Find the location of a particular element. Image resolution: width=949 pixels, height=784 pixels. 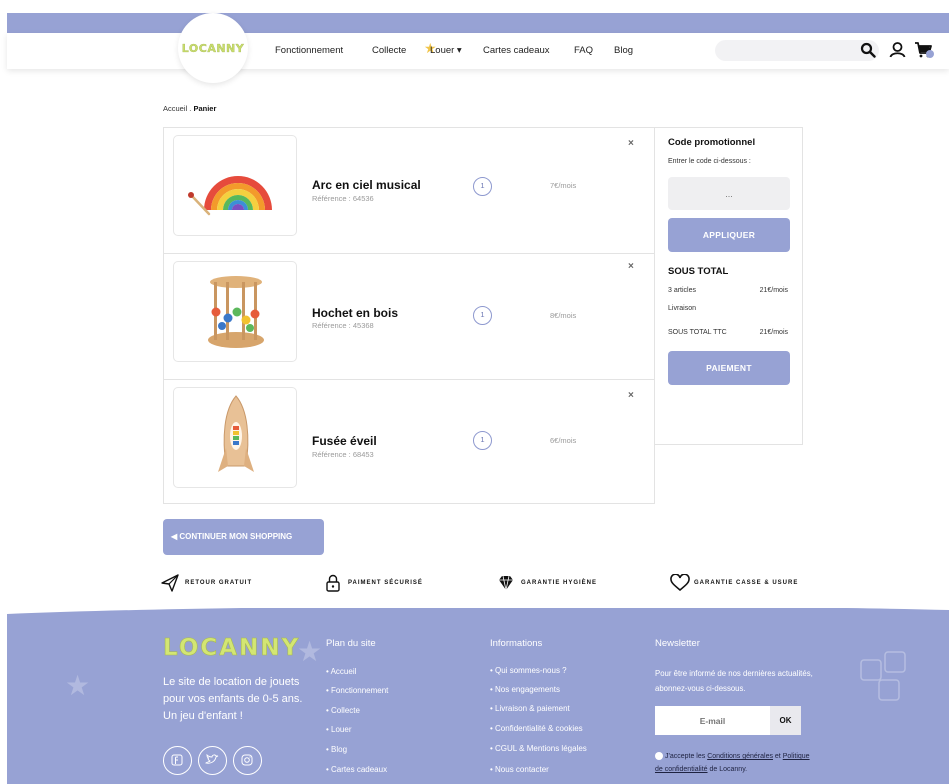

nav-faq: FAQ is located at coordinates (583, 50).